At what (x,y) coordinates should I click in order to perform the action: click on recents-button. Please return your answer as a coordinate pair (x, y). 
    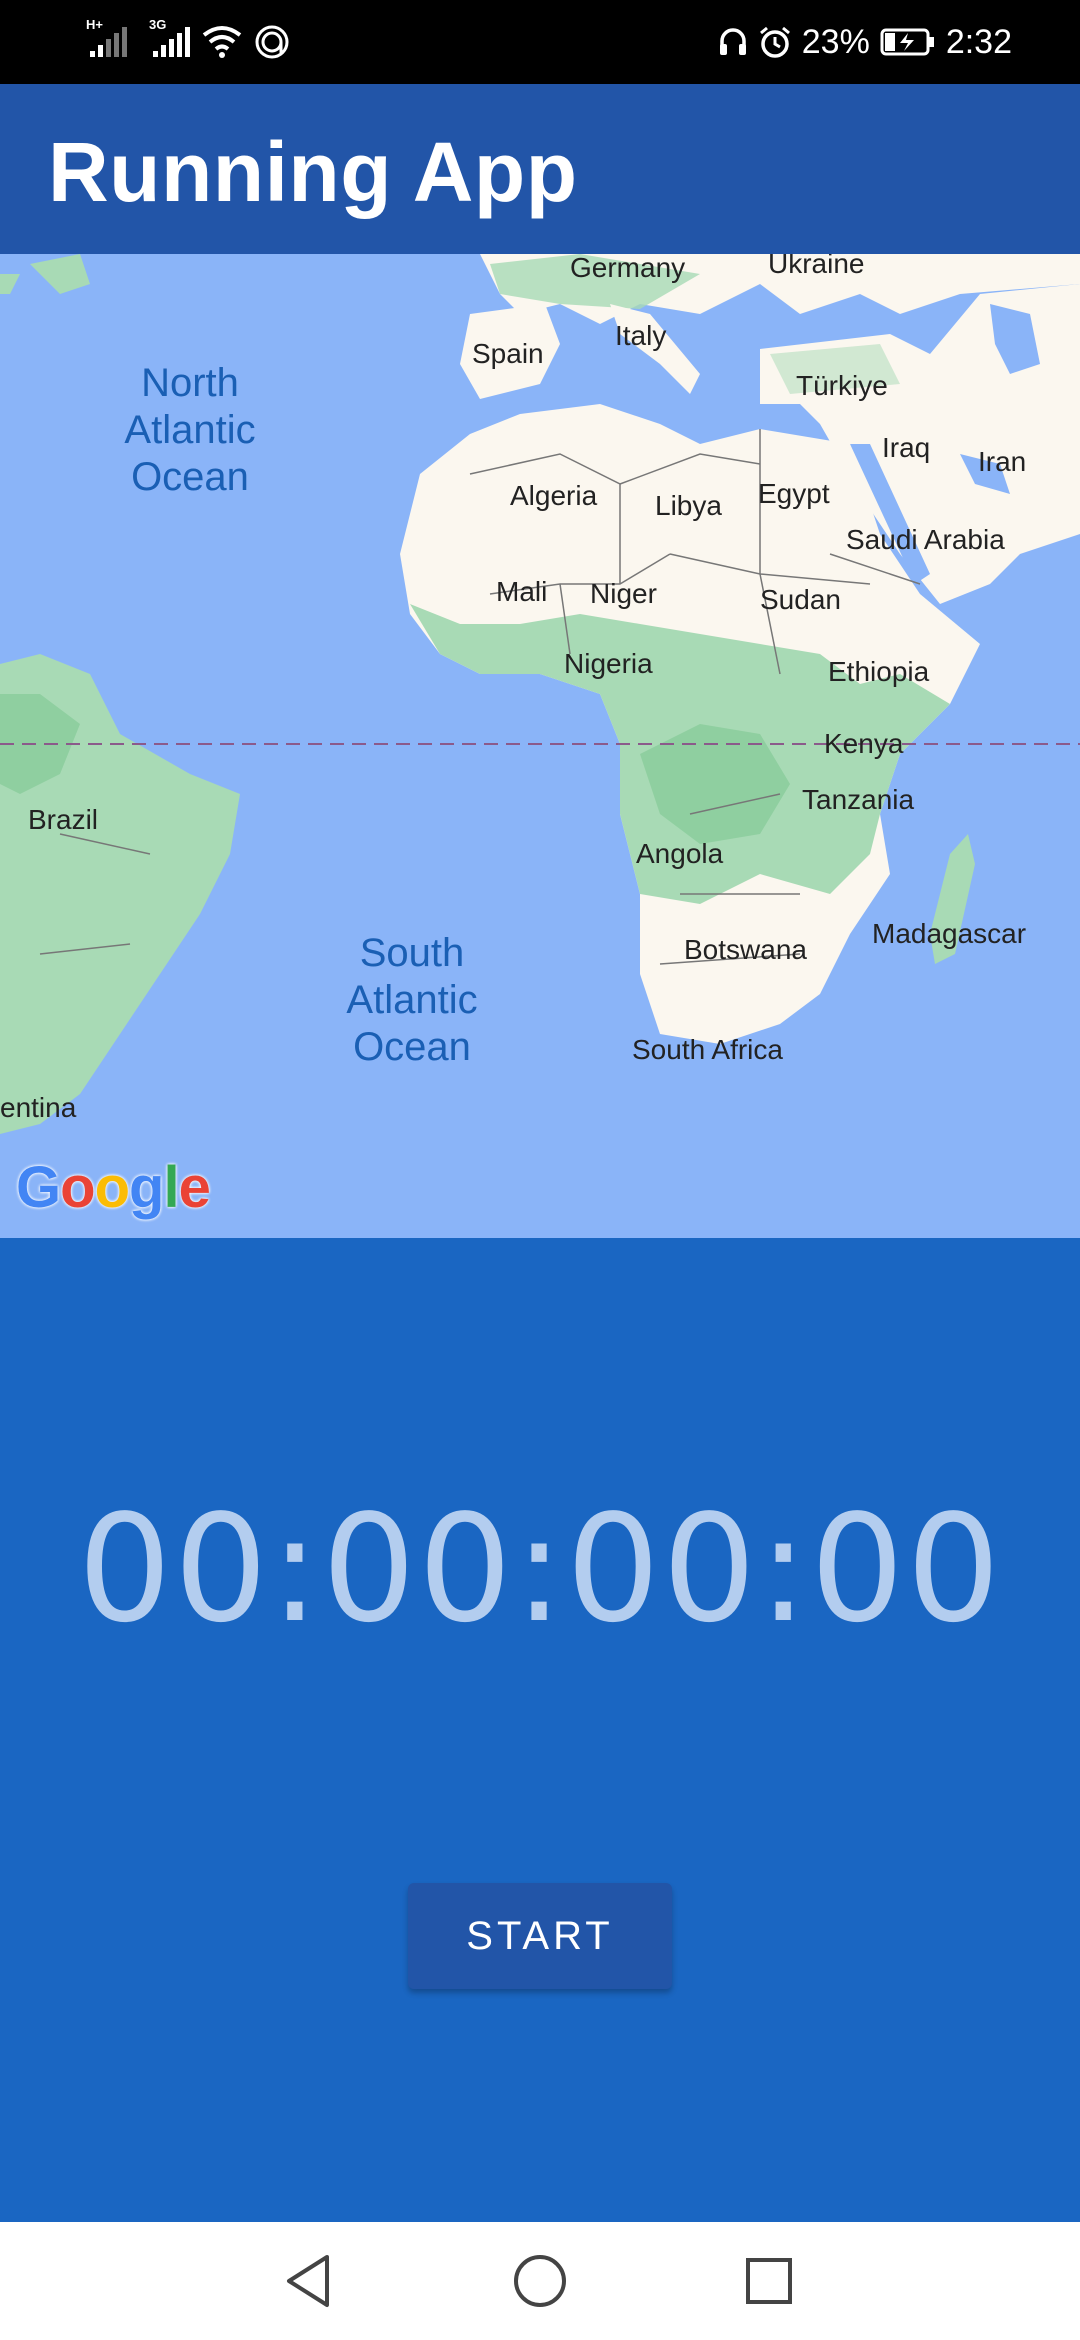
    Looking at the image, I should click on (769, 2281).